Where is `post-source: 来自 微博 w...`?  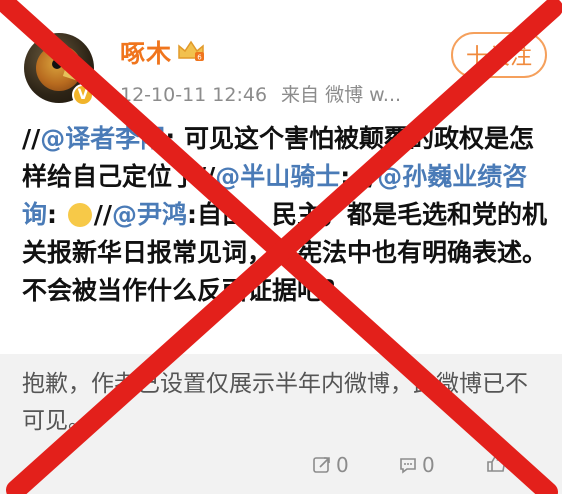
post-source: 来自 微博 w... is located at coordinates (341, 95).